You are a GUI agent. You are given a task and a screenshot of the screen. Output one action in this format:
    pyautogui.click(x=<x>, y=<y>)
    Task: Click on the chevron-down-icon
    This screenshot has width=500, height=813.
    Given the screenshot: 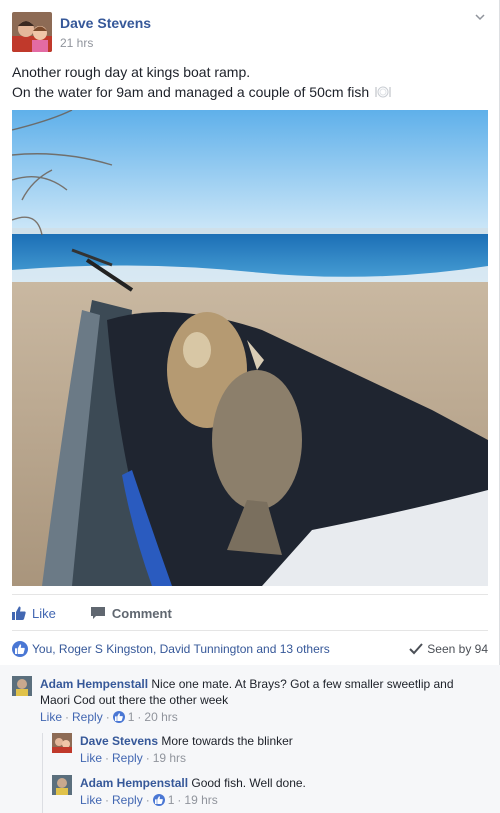 What is the action you would take?
    pyautogui.click(x=480, y=17)
    